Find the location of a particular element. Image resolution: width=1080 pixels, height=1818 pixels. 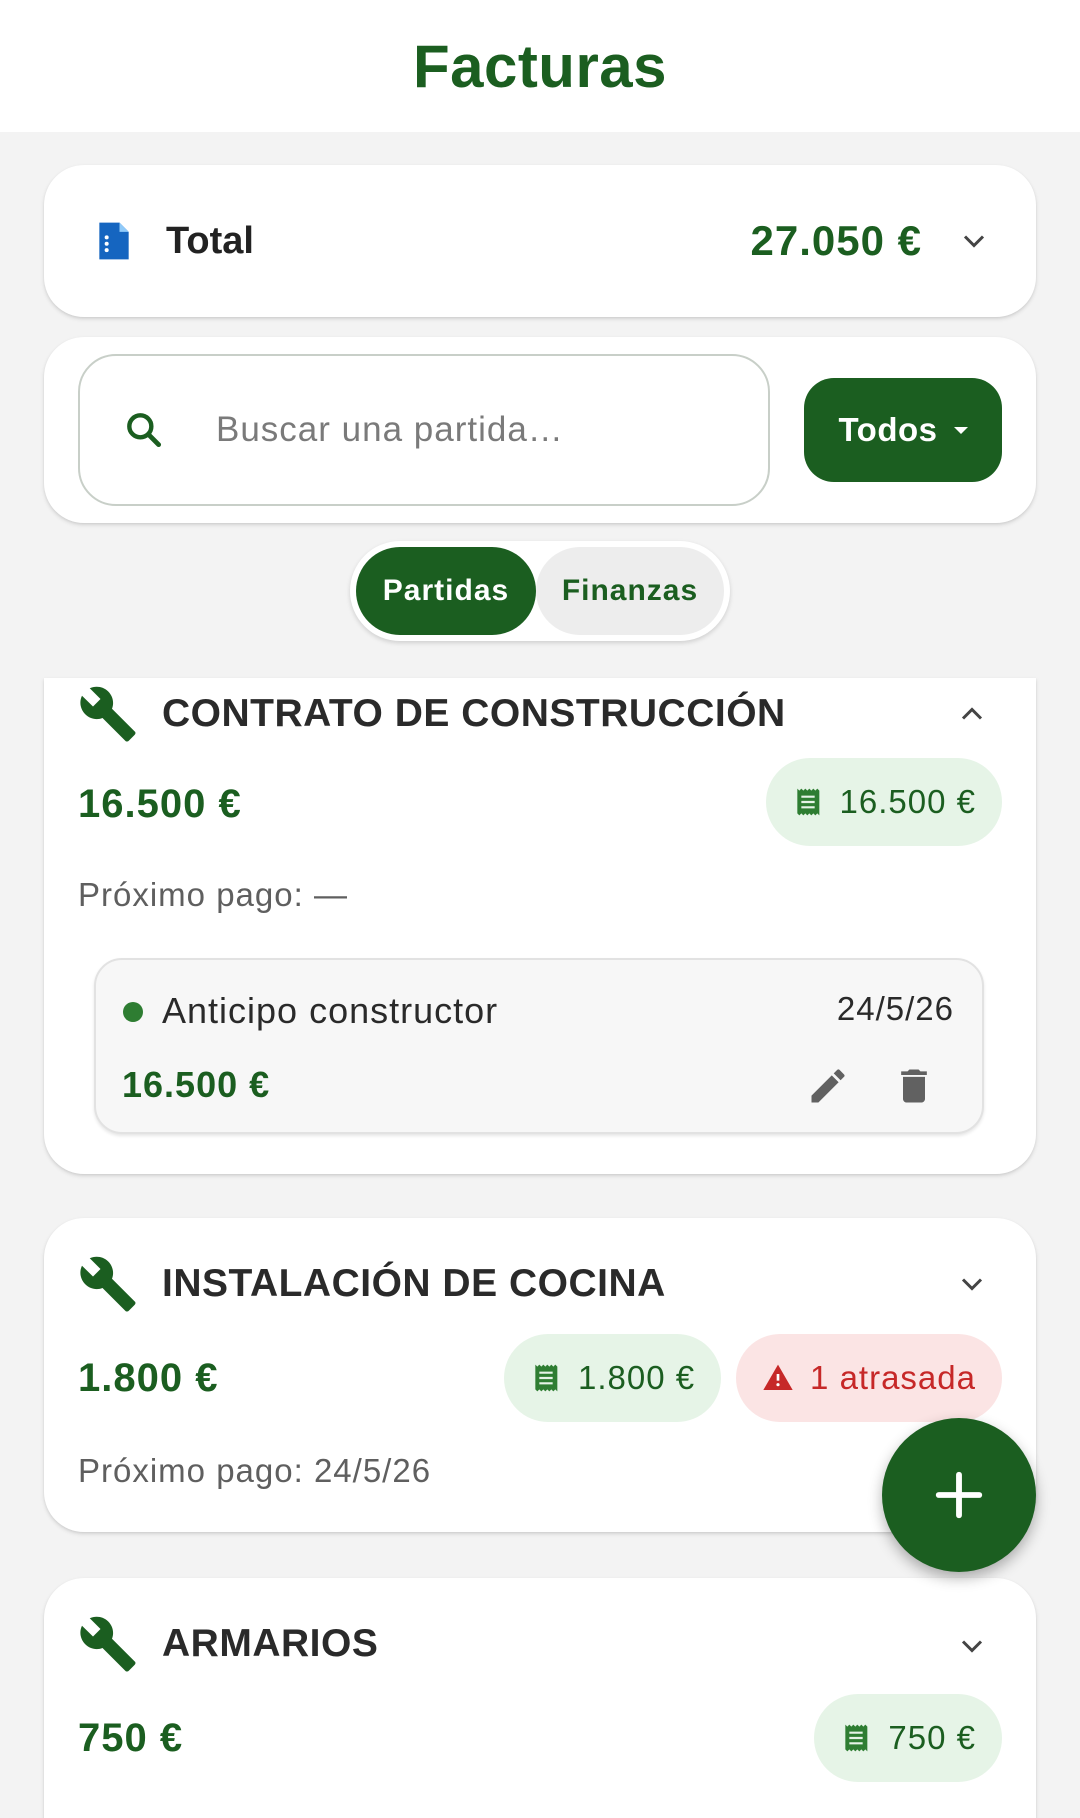

invoice-chip: 750 € is located at coordinates (908, 1738).